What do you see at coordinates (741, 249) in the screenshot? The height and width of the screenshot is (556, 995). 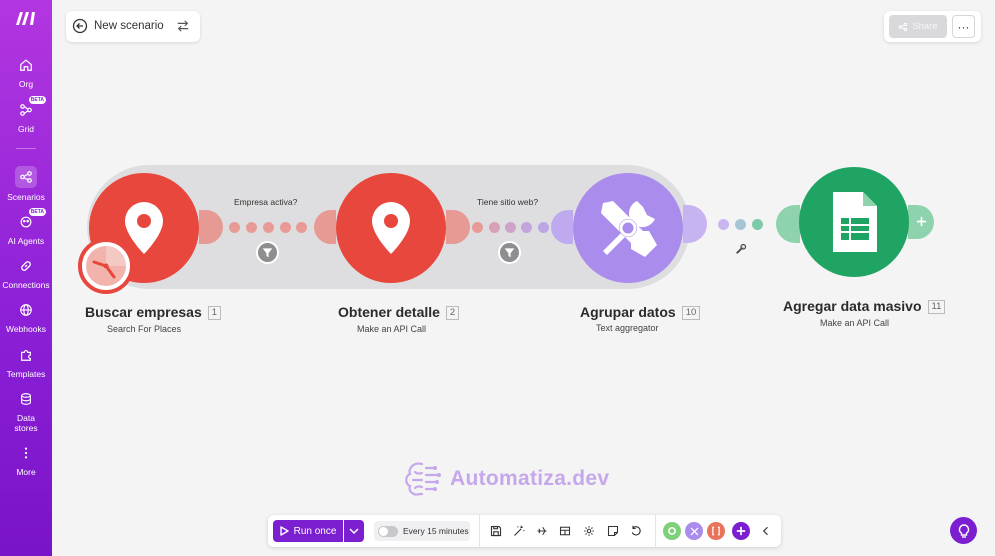 I see `wrench-icon` at bounding box center [741, 249].